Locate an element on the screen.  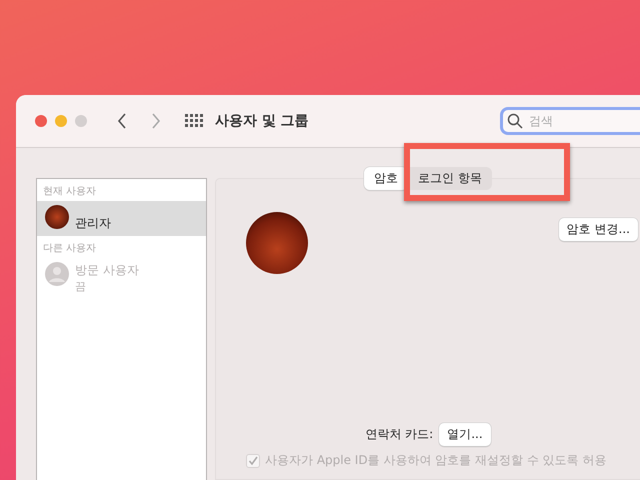
user-name: 방문 사용자 is located at coordinates (107, 270).